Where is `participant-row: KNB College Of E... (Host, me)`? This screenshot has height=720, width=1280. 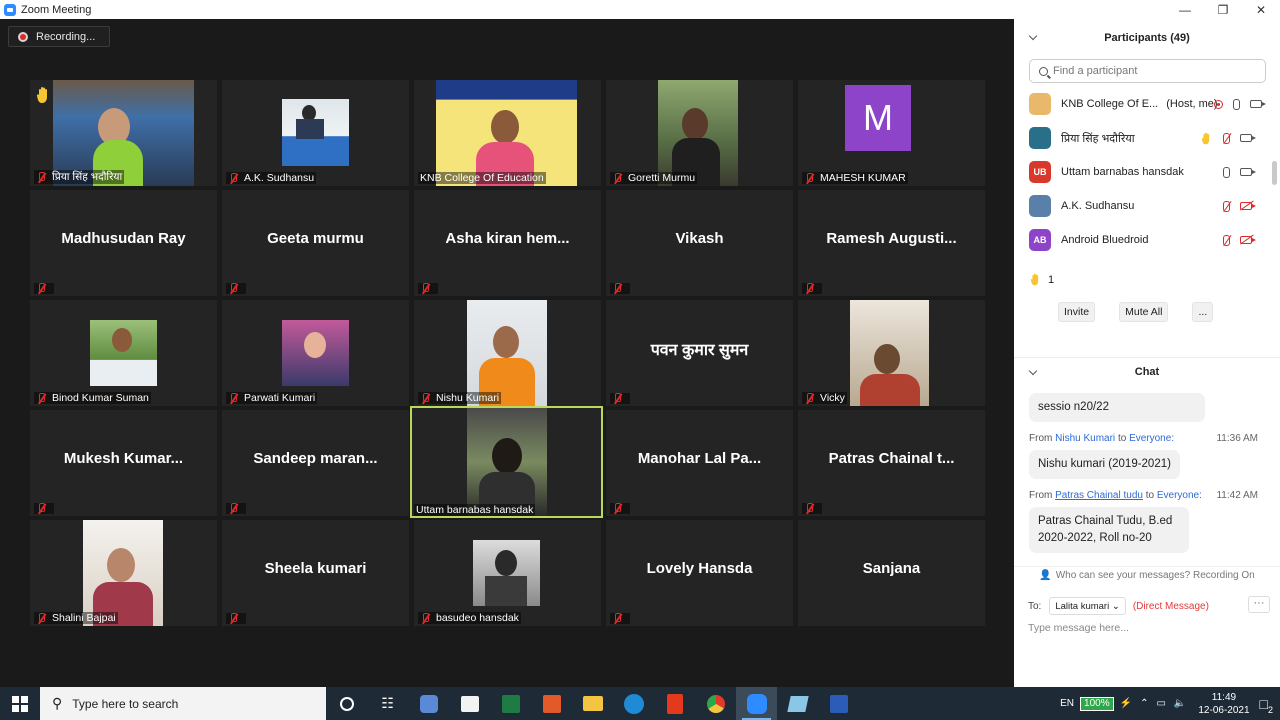 participant-row: KNB College Of E... (Host, me) is located at coordinates (1147, 104).